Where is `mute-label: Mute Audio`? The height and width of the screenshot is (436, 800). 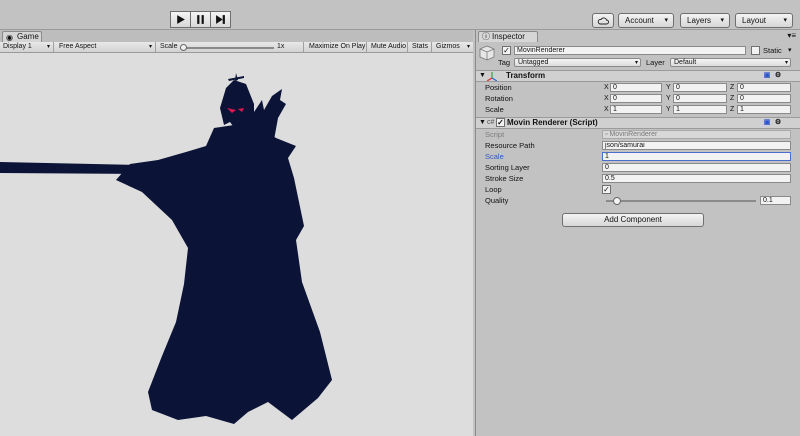
mute-label: Mute Audio is located at coordinates (389, 46).